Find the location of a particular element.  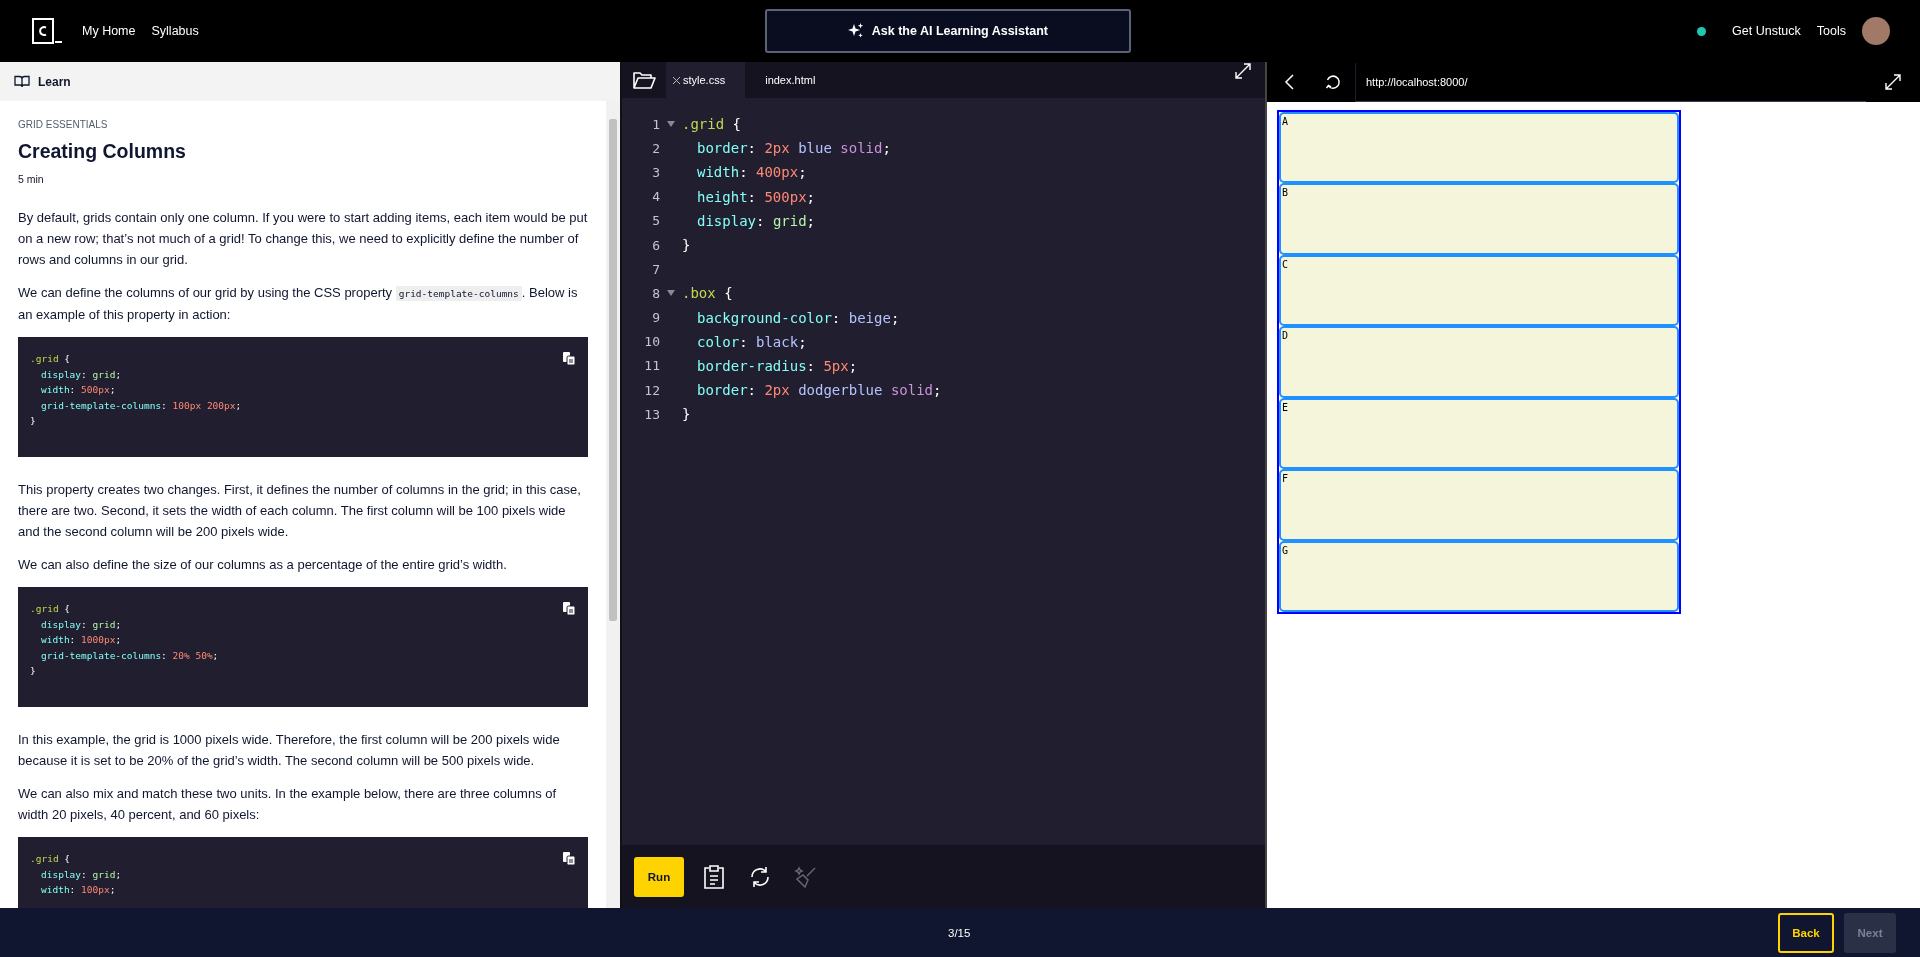

back-button: Back is located at coordinates (1806, 932).